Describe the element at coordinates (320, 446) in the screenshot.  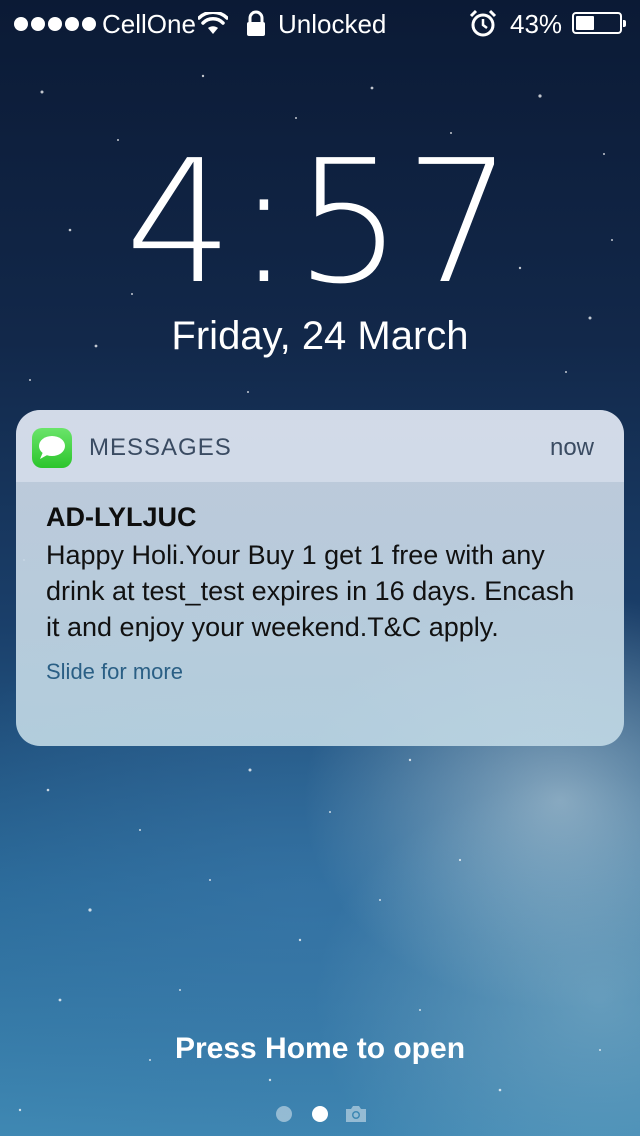
I see `notification-header: MESSAGES now` at that location.